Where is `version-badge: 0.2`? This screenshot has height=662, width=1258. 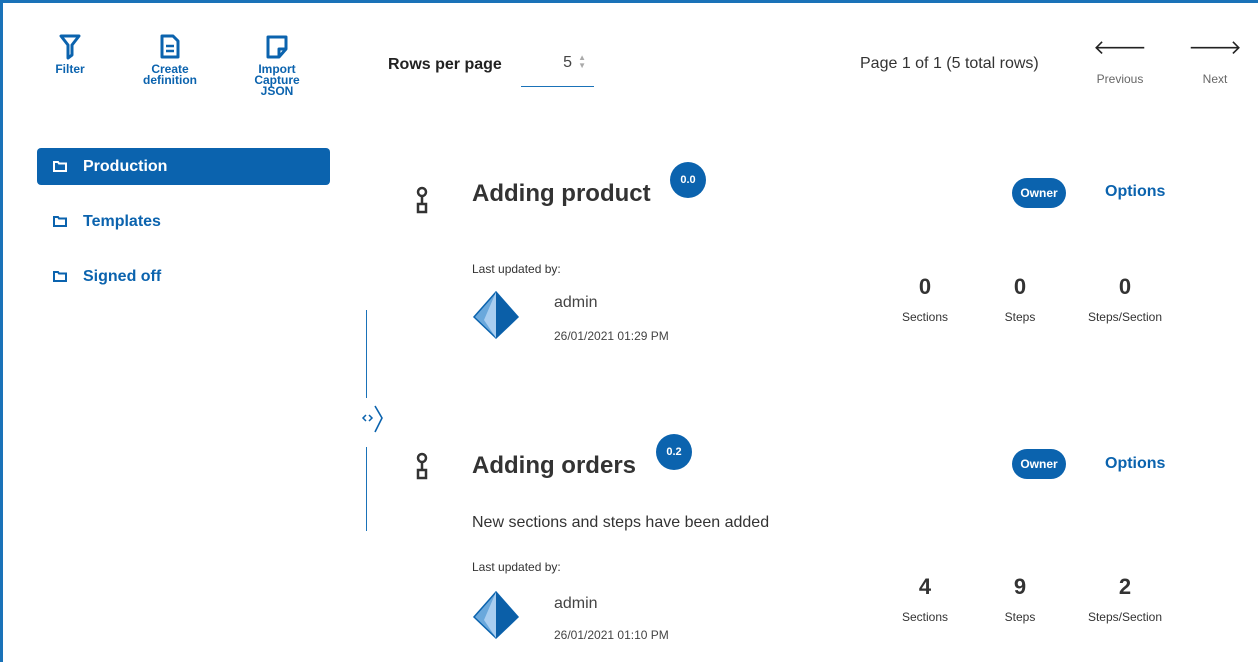 version-badge: 0.2 is located at coordinates (674, 452).